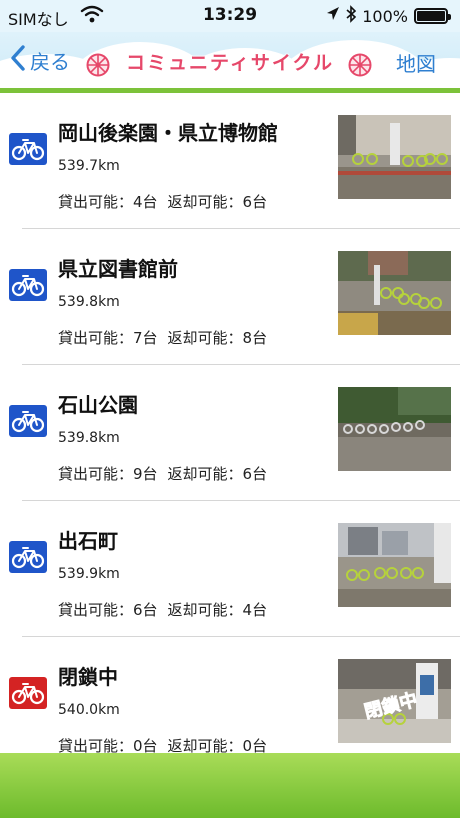 This screenshot has width=460, height=818. I want to click on return-count: 返却可能：0台, so click(217, 745).